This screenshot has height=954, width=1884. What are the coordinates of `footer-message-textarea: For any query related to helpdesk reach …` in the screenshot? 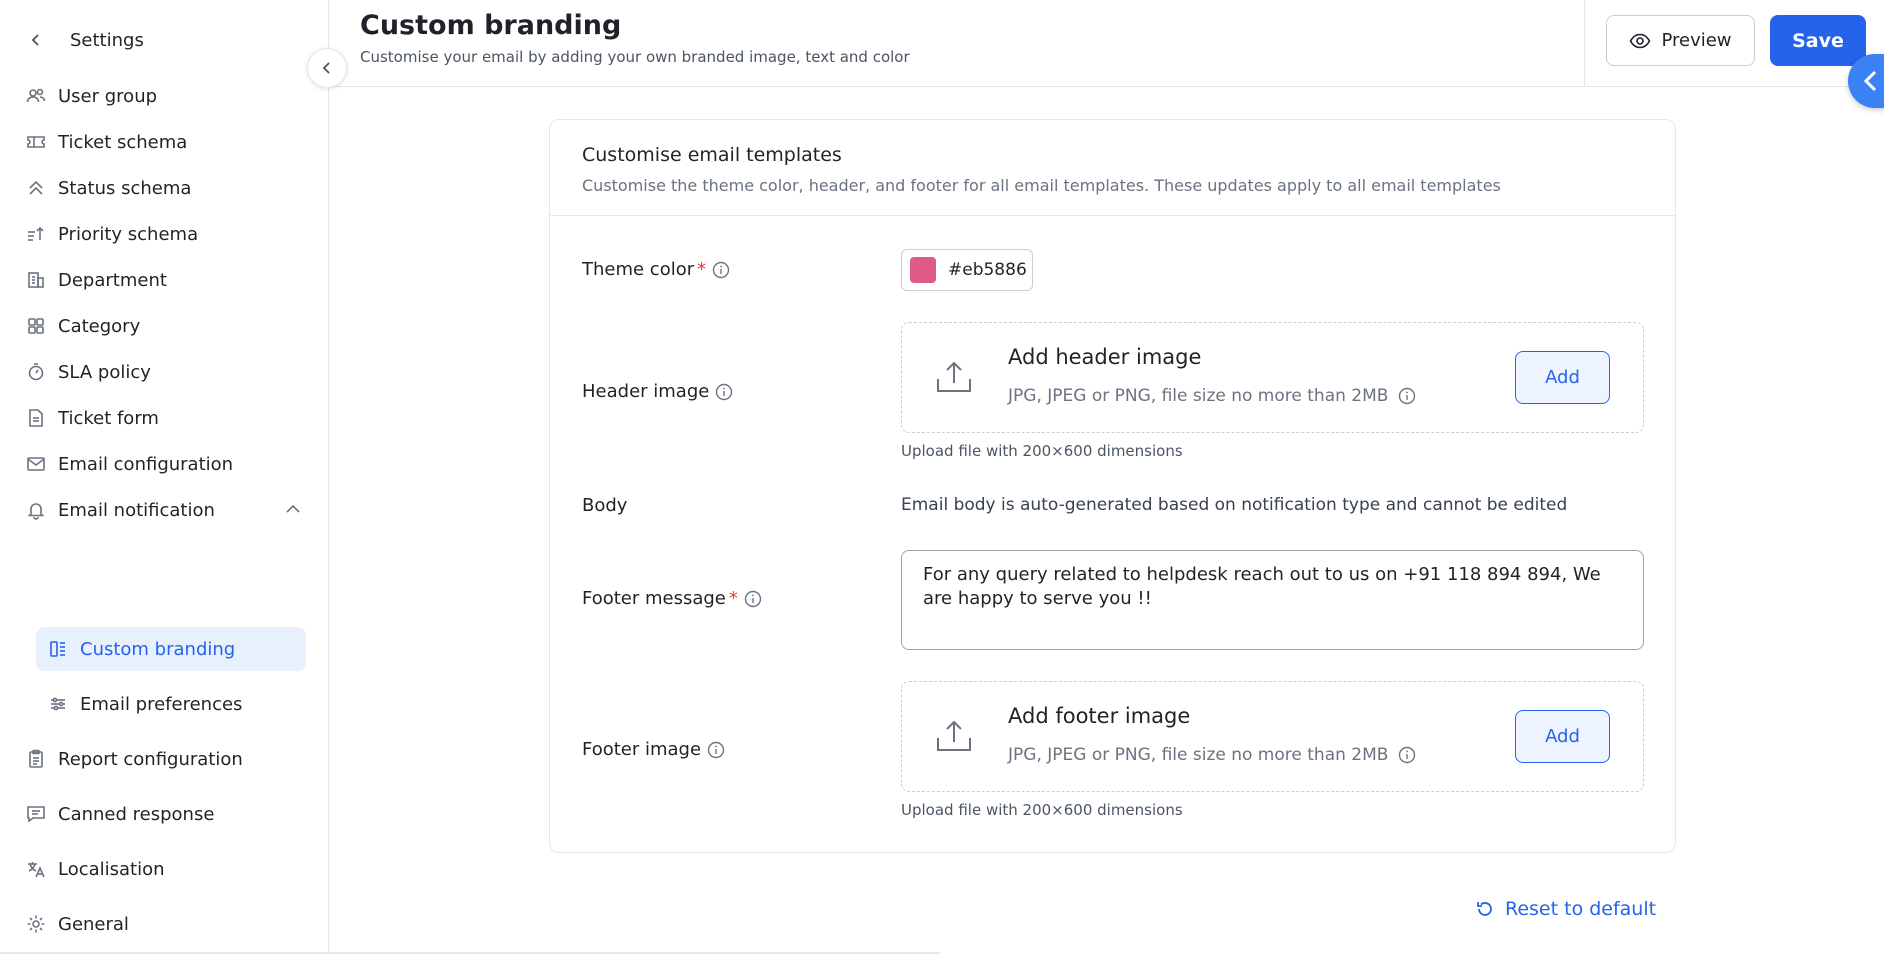 It's located at (1272, 600).